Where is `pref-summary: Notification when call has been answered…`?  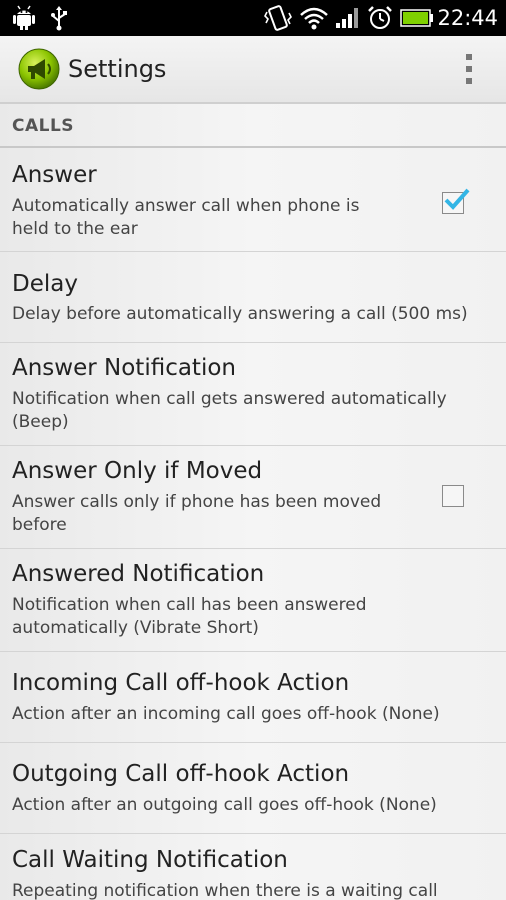 pref-summary: Notification when call has been answered… is located at coordinates (189, 616).